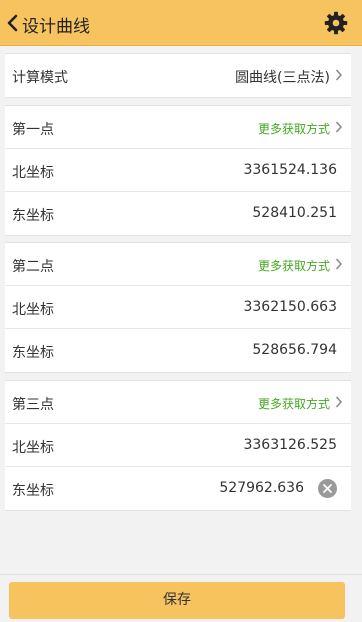  Describe the element at coordinates (290, 170) in the screenshot. I see `point-1-north-value: 3361524.136` at that location.